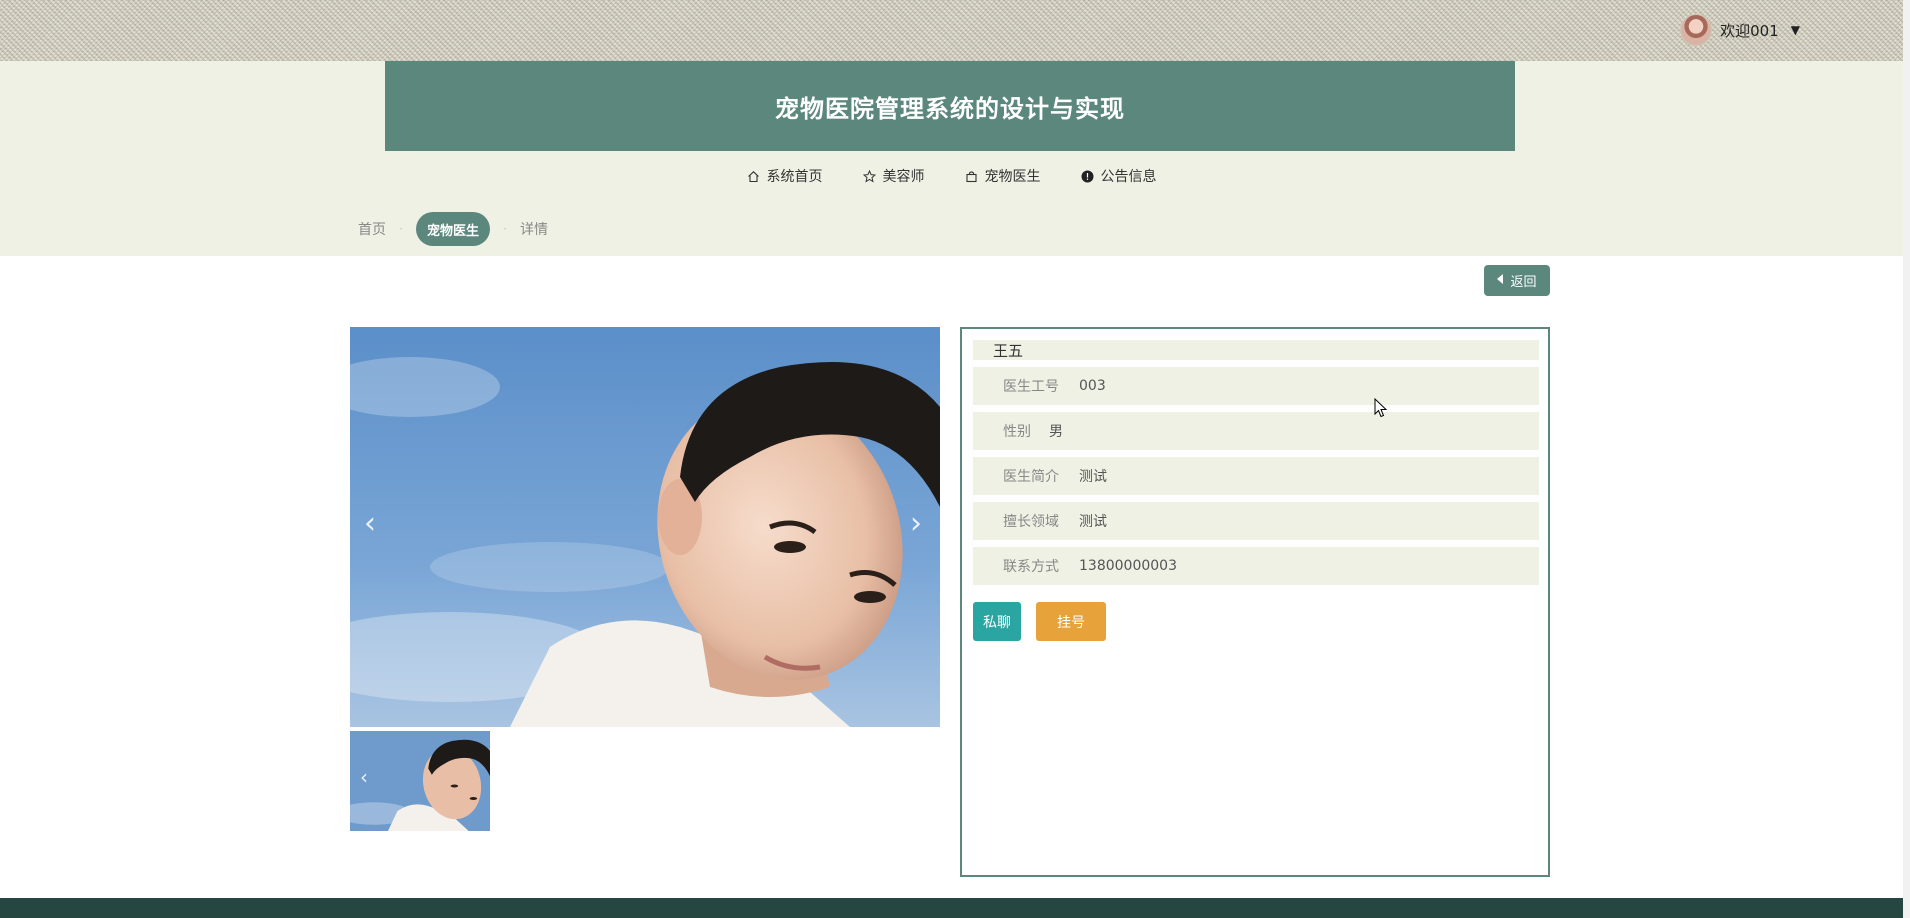 This screenshot has width=1910, height=918. I want to click on field-label: 医生简介, so click(1031, 477).